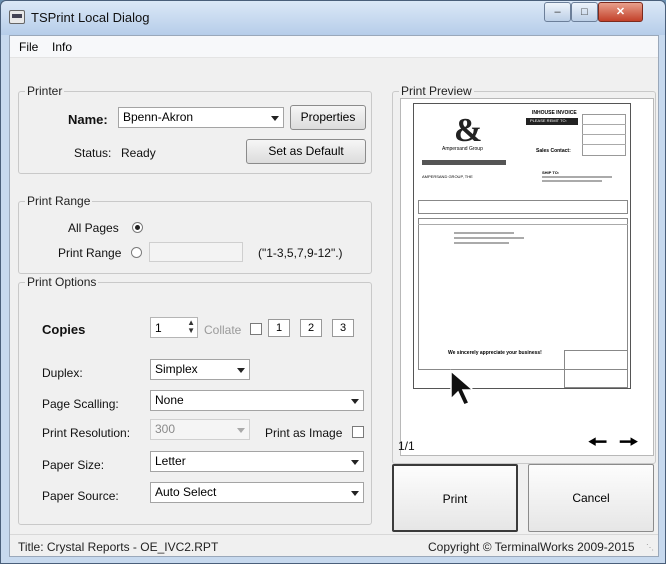 This screenshot has width=666, height=564. Describe the element at coordinates (334, 47) in the screenshot. I see `menu-bar: File Info` at that location.